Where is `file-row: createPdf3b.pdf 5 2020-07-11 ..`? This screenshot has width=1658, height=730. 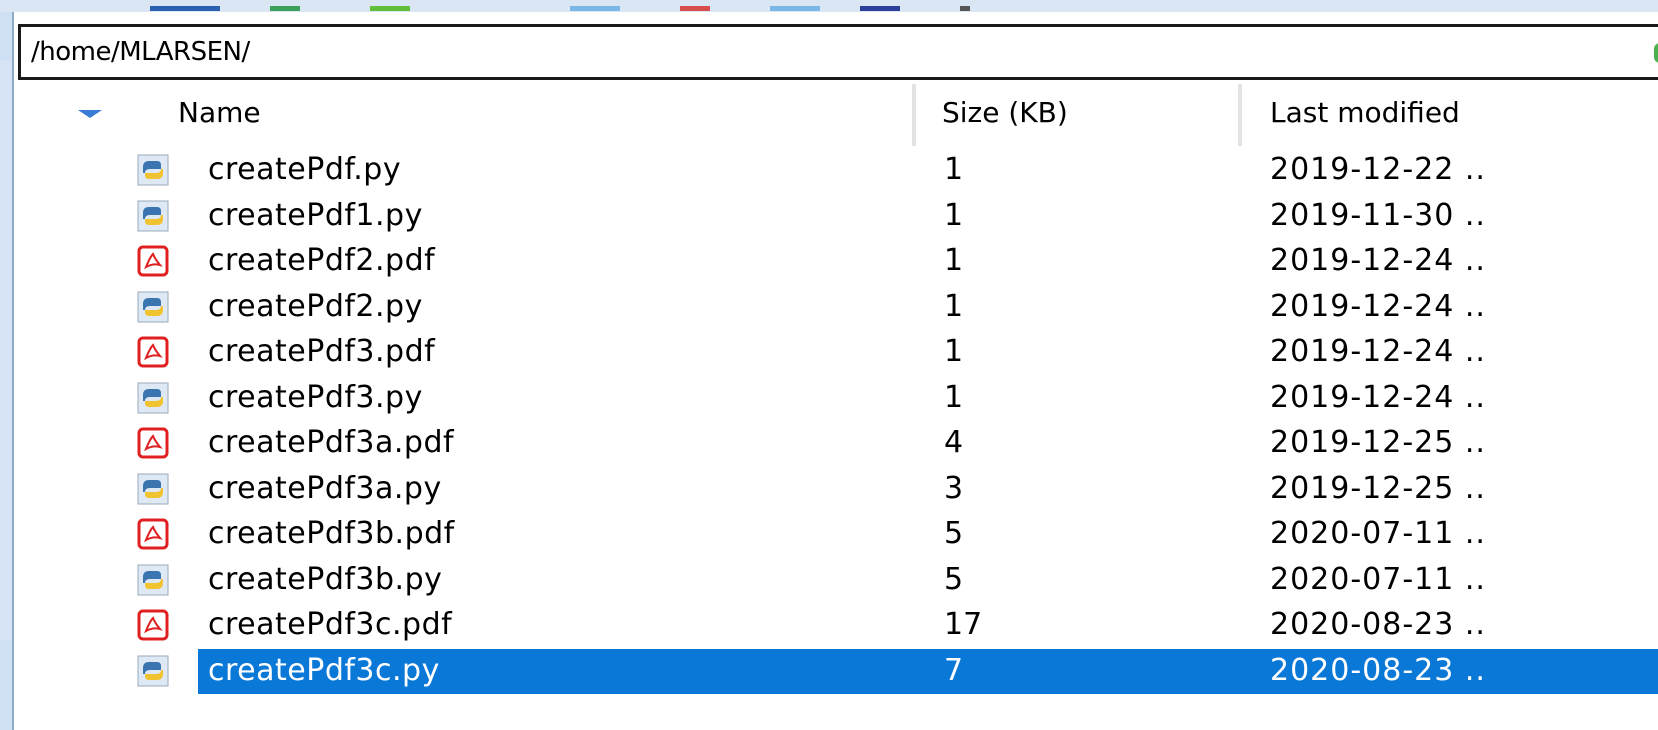 file-row: createPdf3b.pdf 5 2020-07-11 .. is located at coordinates (829, 534).